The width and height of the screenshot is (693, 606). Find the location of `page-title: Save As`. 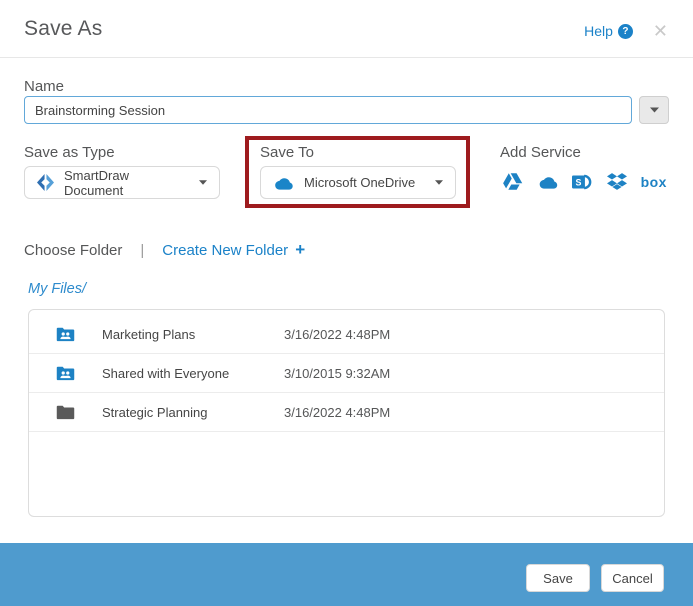

page-title: Save As is located at coordinates (63, 28).